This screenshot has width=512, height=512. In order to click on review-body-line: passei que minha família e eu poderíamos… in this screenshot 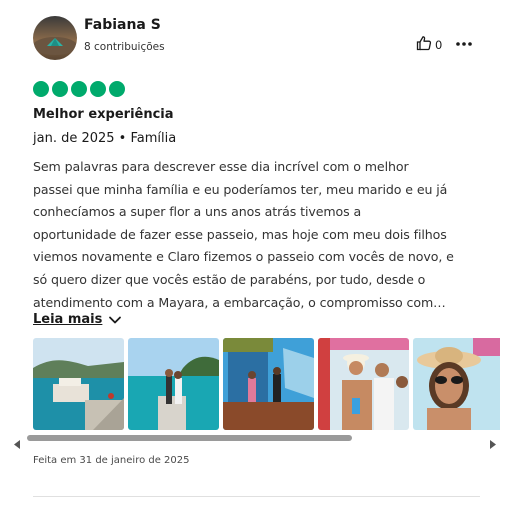, I will do `click(240, 189)`.